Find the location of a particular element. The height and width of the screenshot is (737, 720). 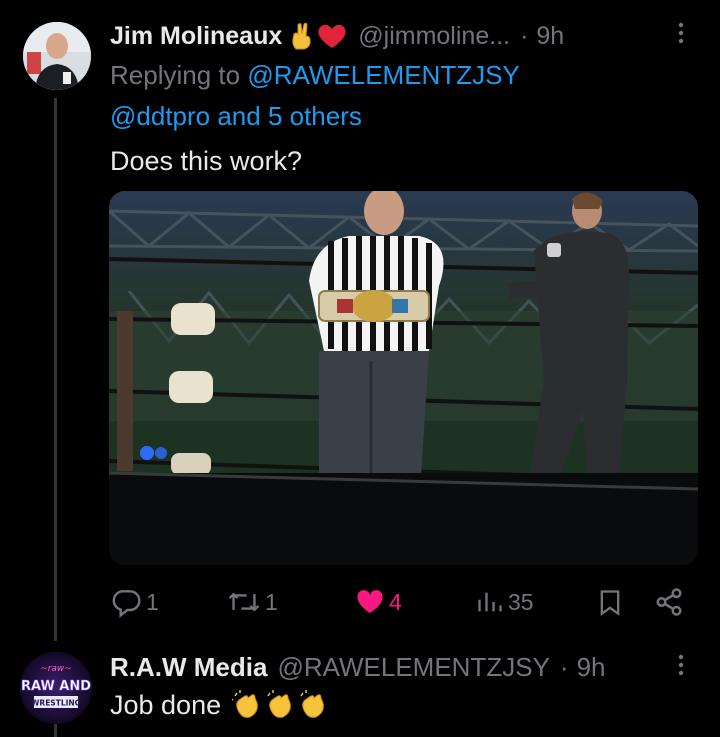

tweet1-more-options-button is located at coordinates (681, 36).